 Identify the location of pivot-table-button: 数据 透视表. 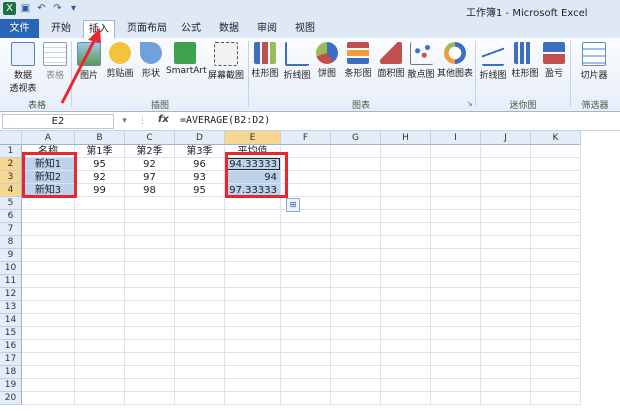
(23, 68).